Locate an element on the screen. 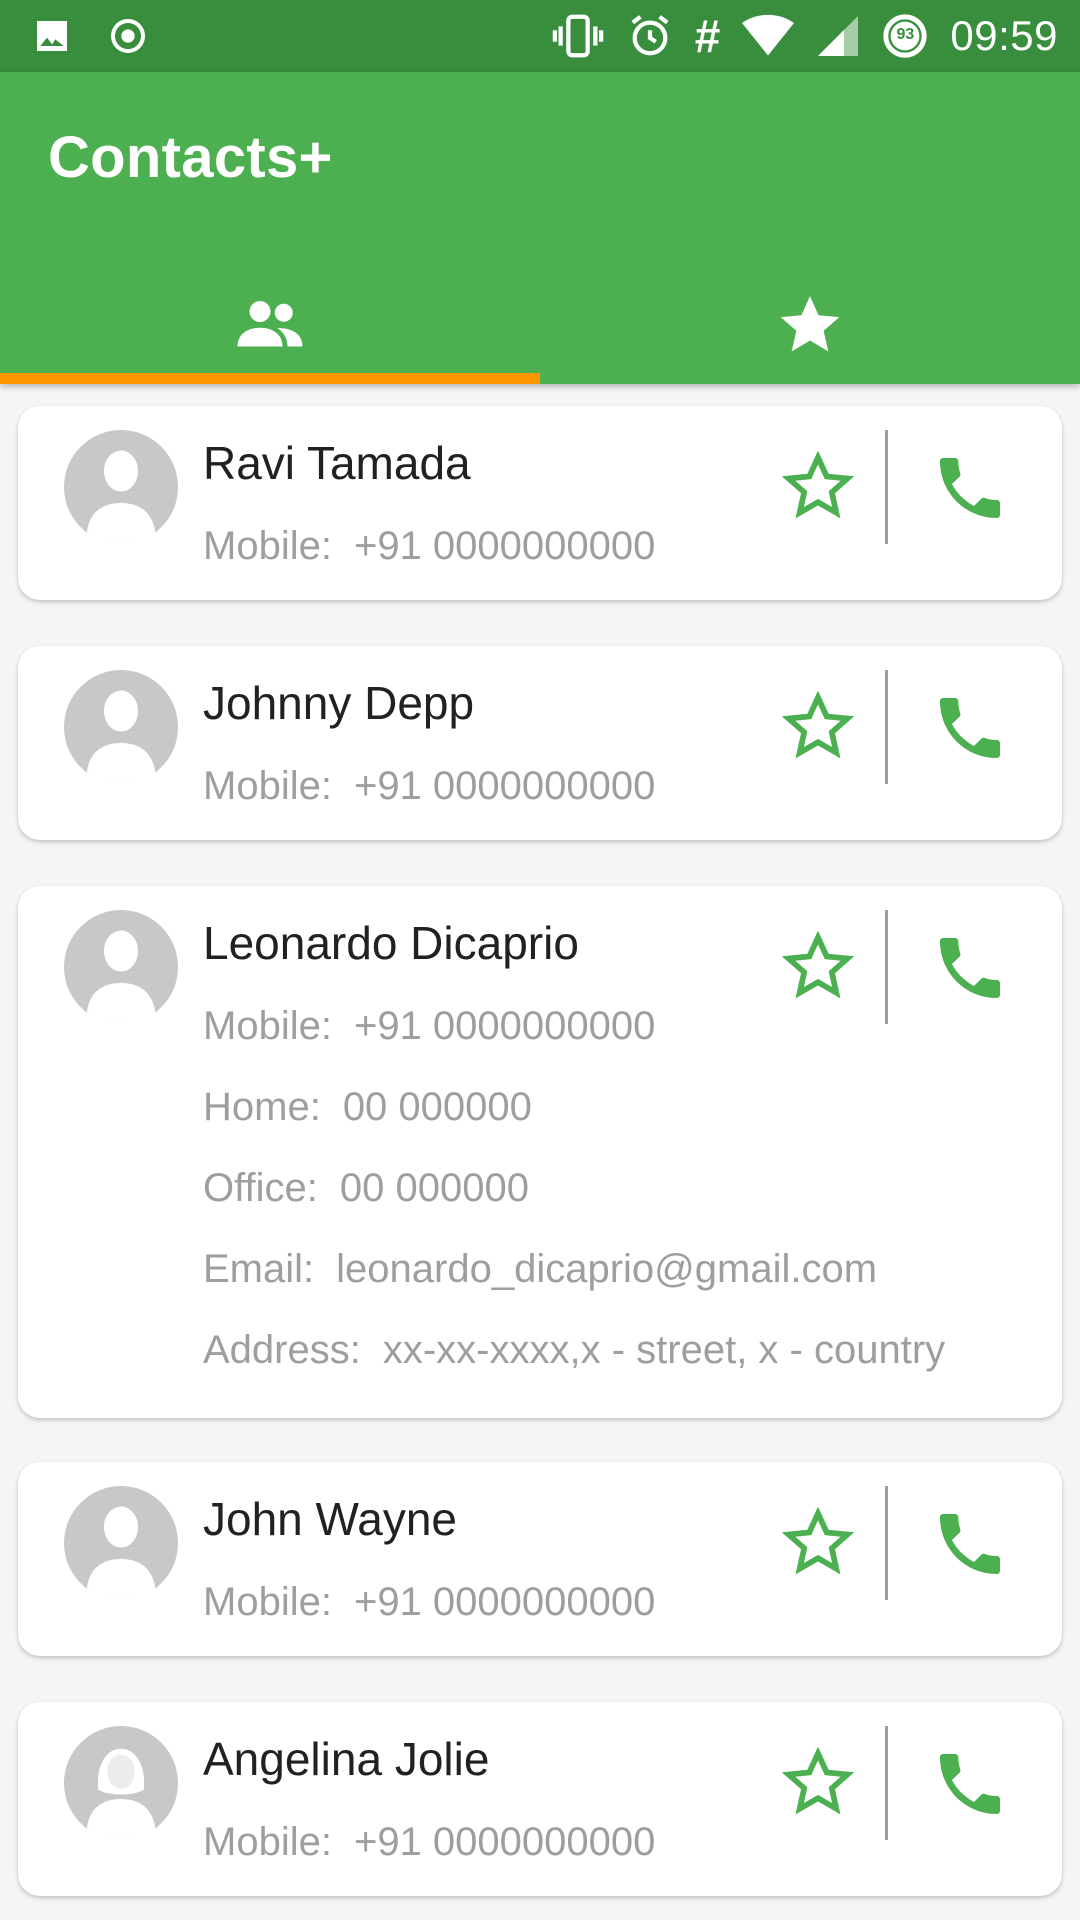 The width and height of the screenshot is (1080, 1920). battery-level: 93 is located at coordinates (905, 34).